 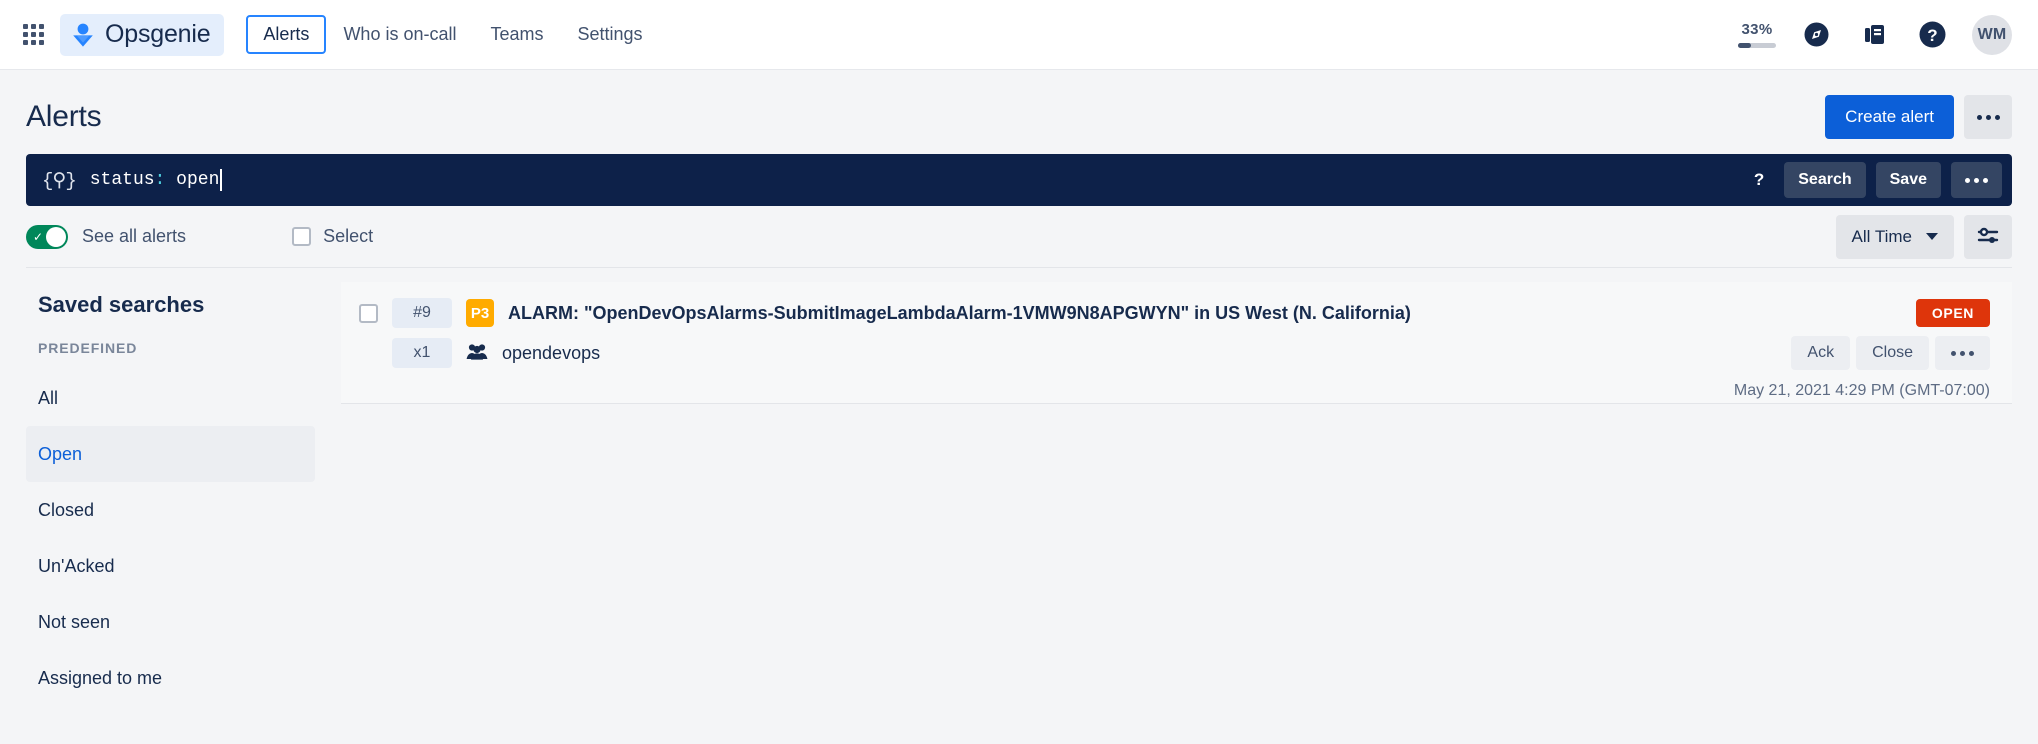 What do you see at coordinates (170, 454) in the screenshot?
I see `sidebar-item-open: Open` at bounding box center [170, 454].